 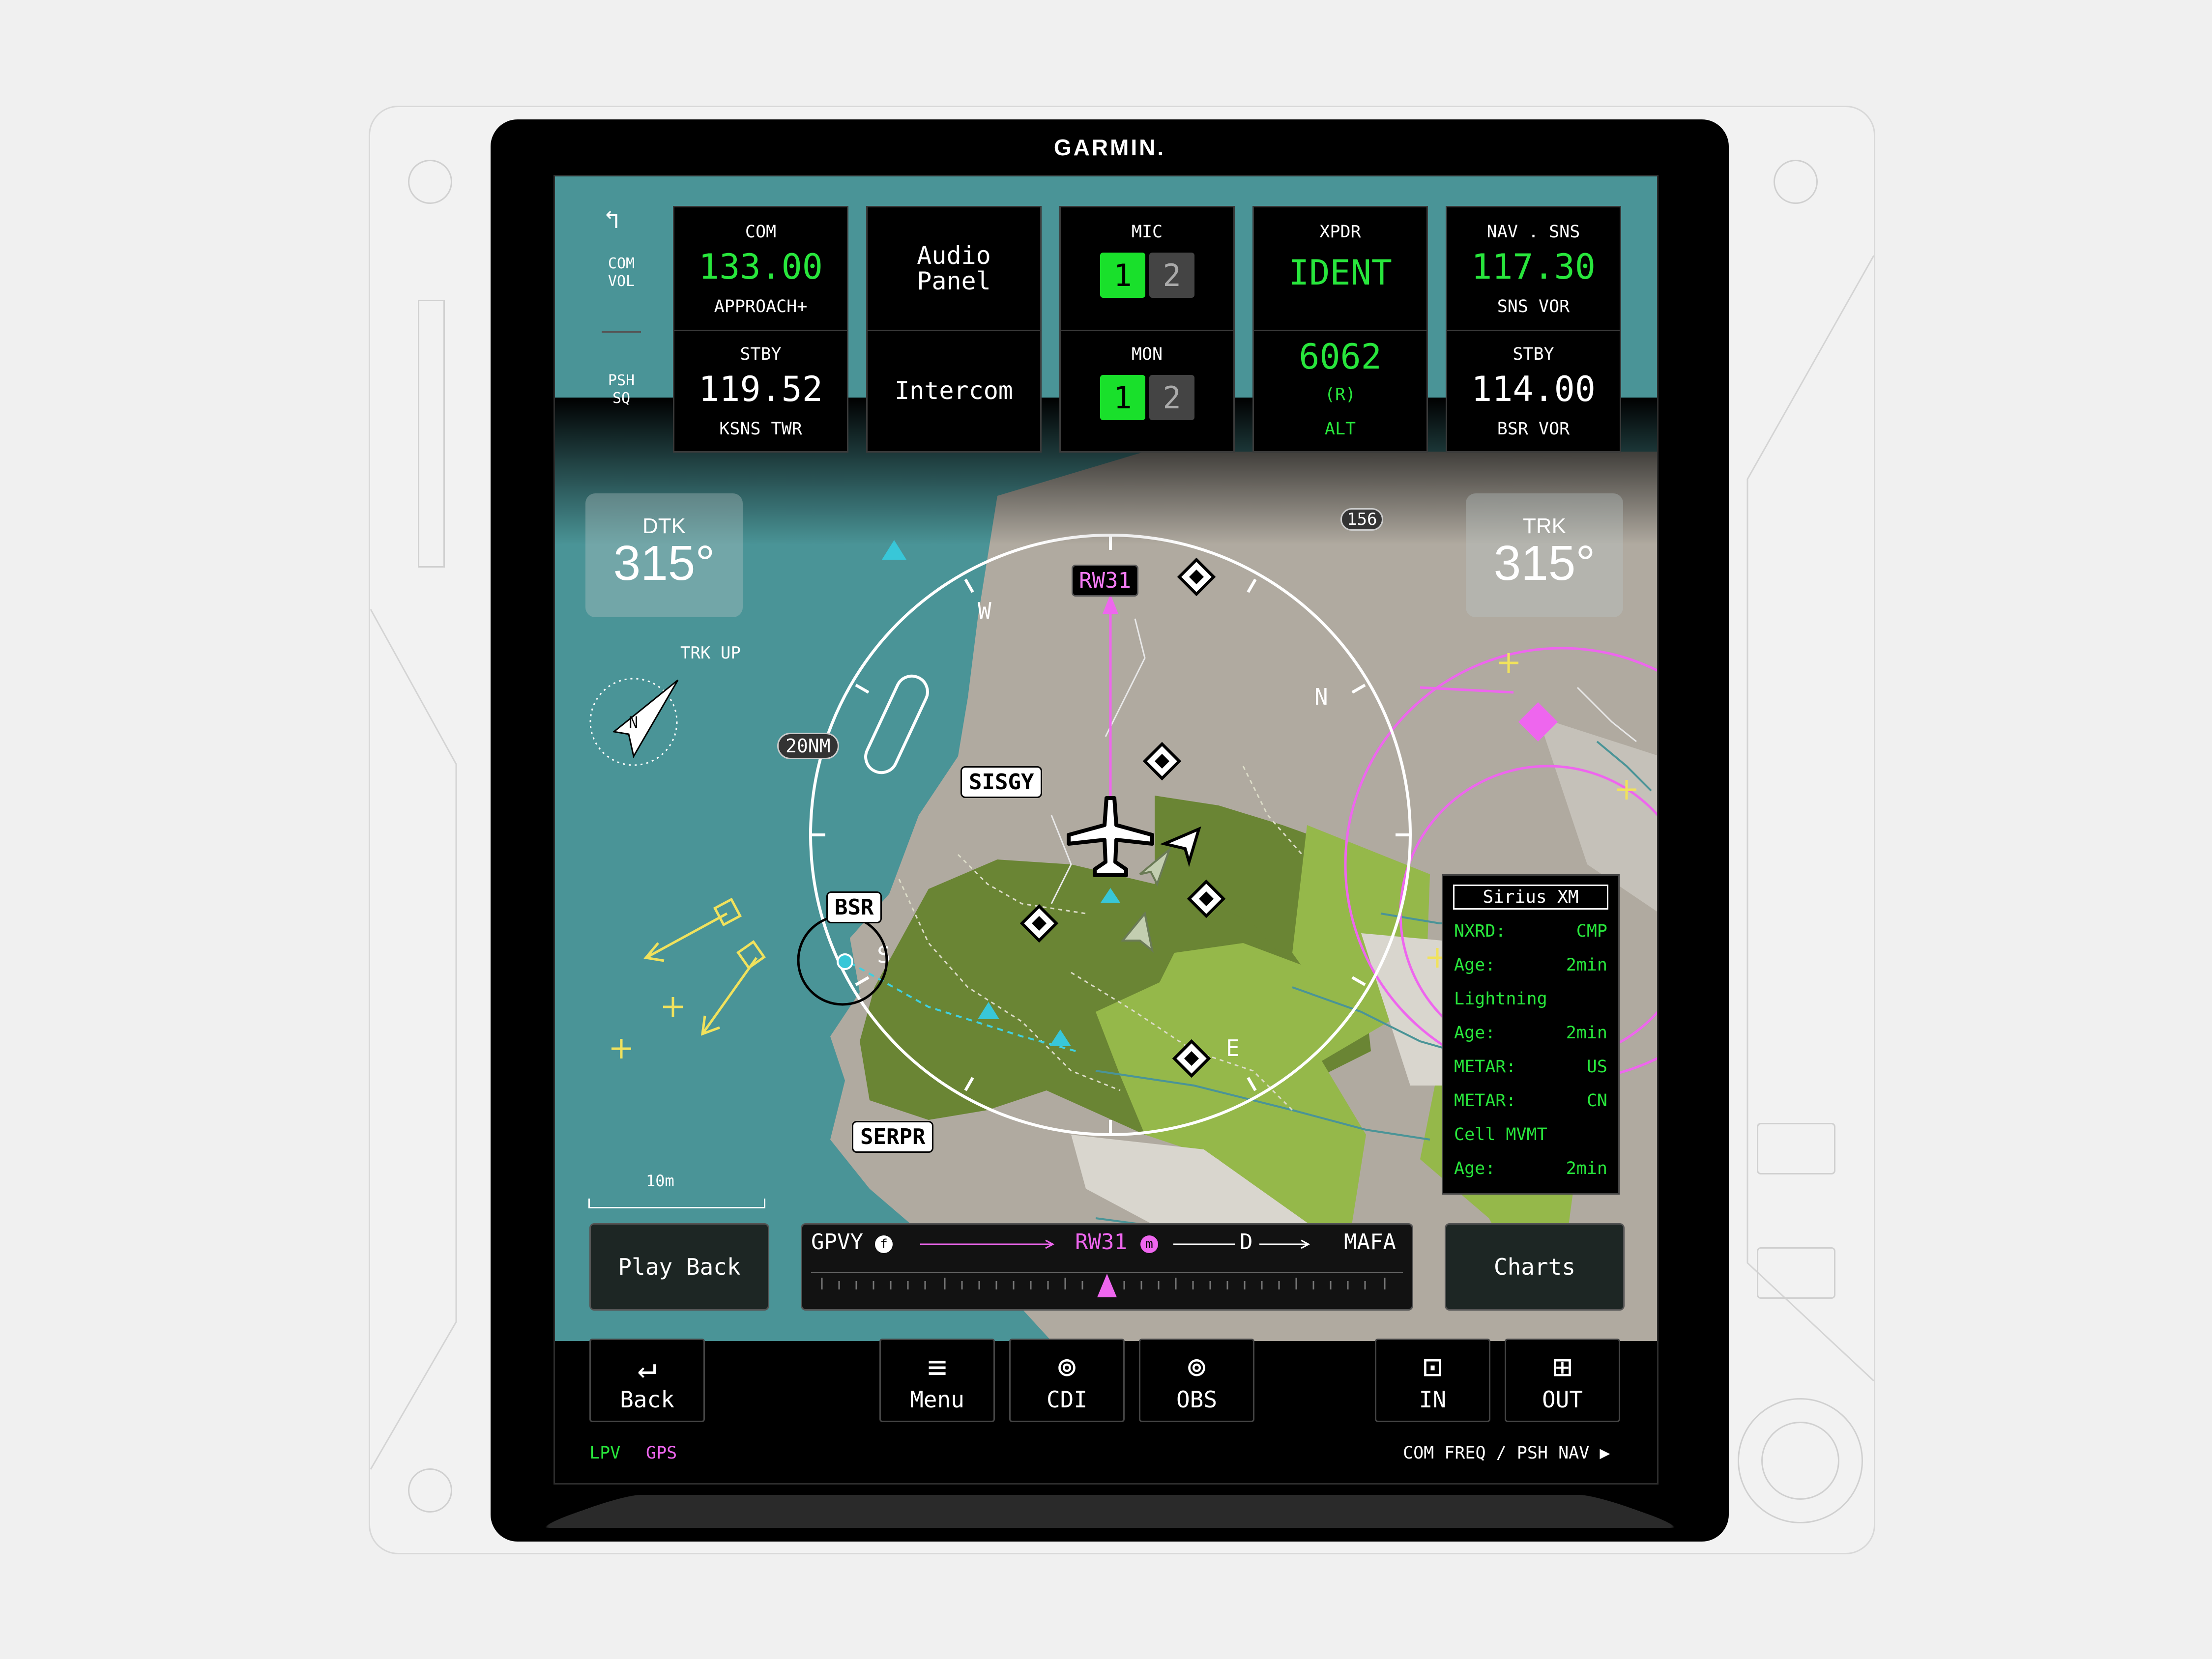 What do you see at coordinates (1534, 354) in the screenshot?
I see `nav-stby-label: STBY` at bounding box center [1534, 354].